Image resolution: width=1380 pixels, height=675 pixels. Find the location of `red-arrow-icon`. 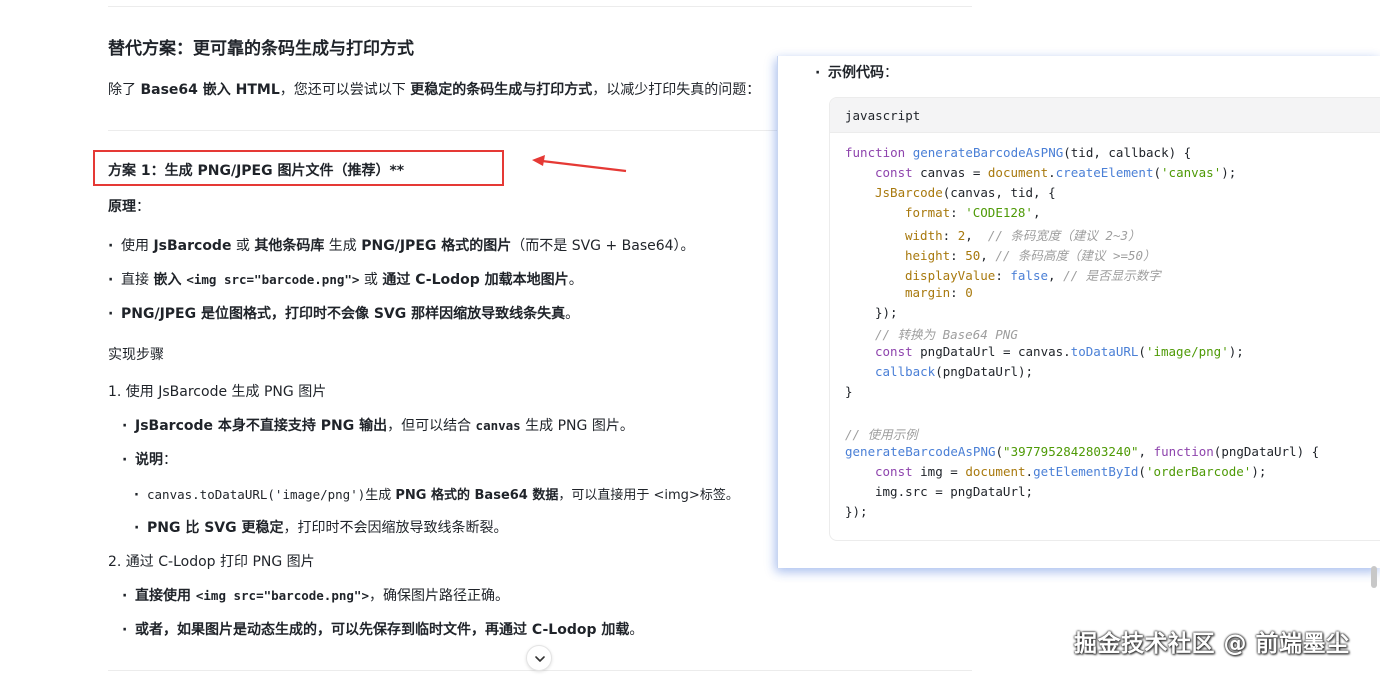

red-arrow-icon is located at coordinates (579, 164).